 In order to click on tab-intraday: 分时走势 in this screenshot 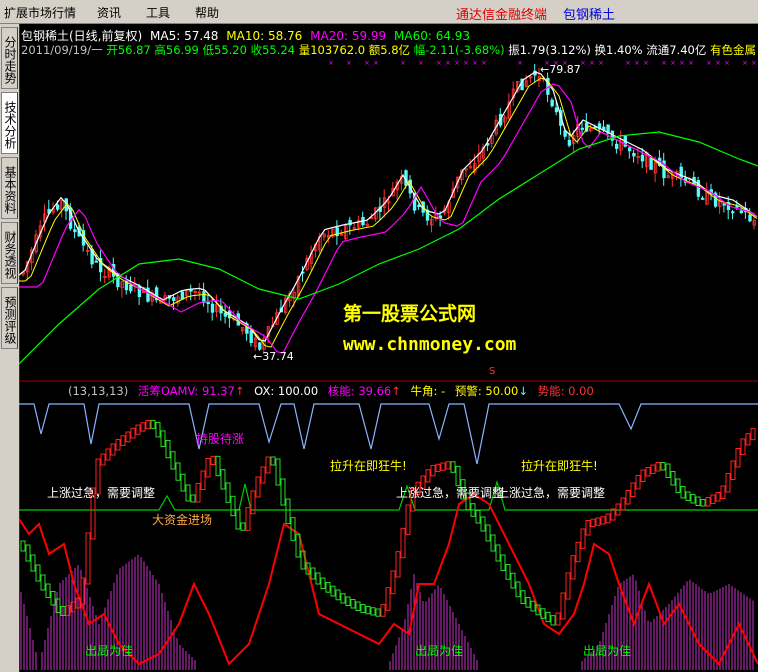, I will do `click(9, 58)`.